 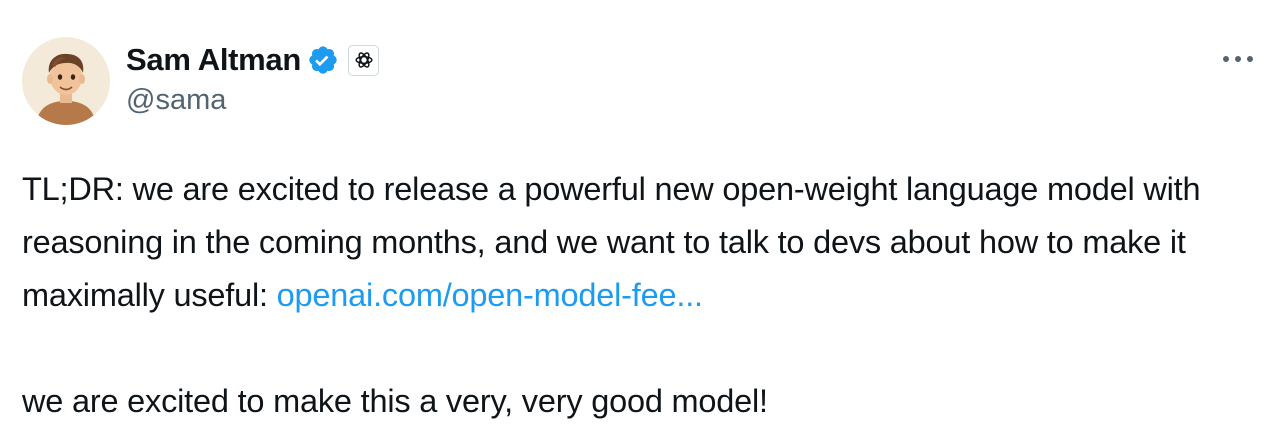 I want to click on openai-logo-icon, so click(x=364, y=60).